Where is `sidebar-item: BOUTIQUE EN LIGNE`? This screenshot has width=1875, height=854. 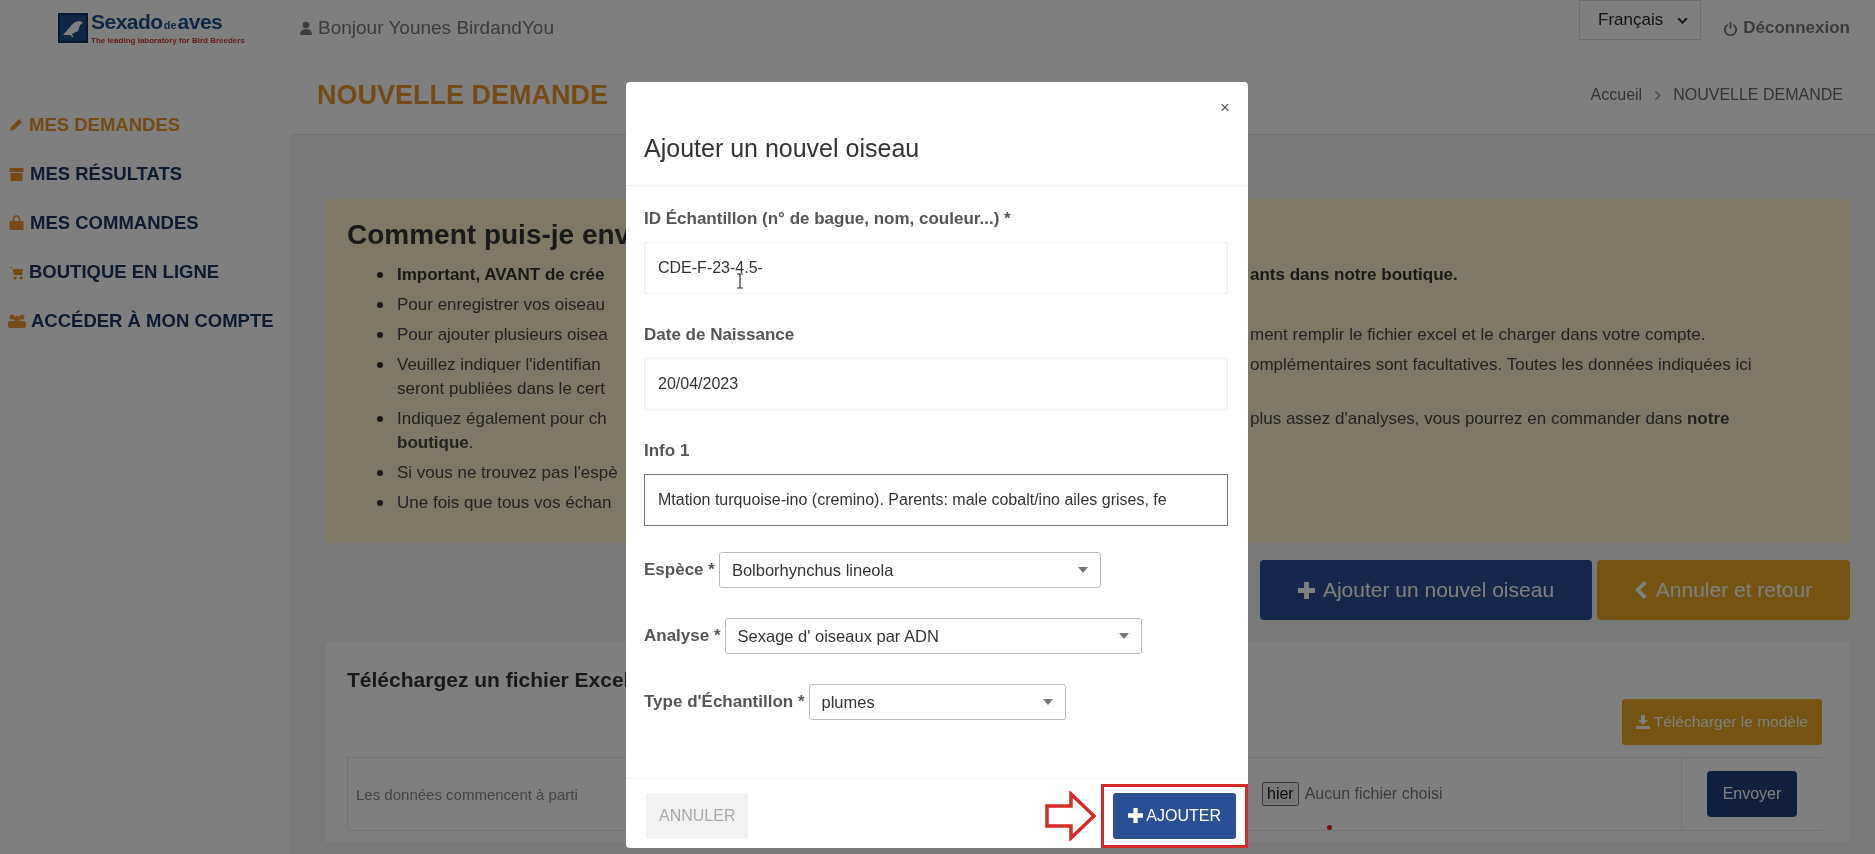 sidebar-item: BOUTIQUE EN LIGNE is located at coordinates (149, 271).